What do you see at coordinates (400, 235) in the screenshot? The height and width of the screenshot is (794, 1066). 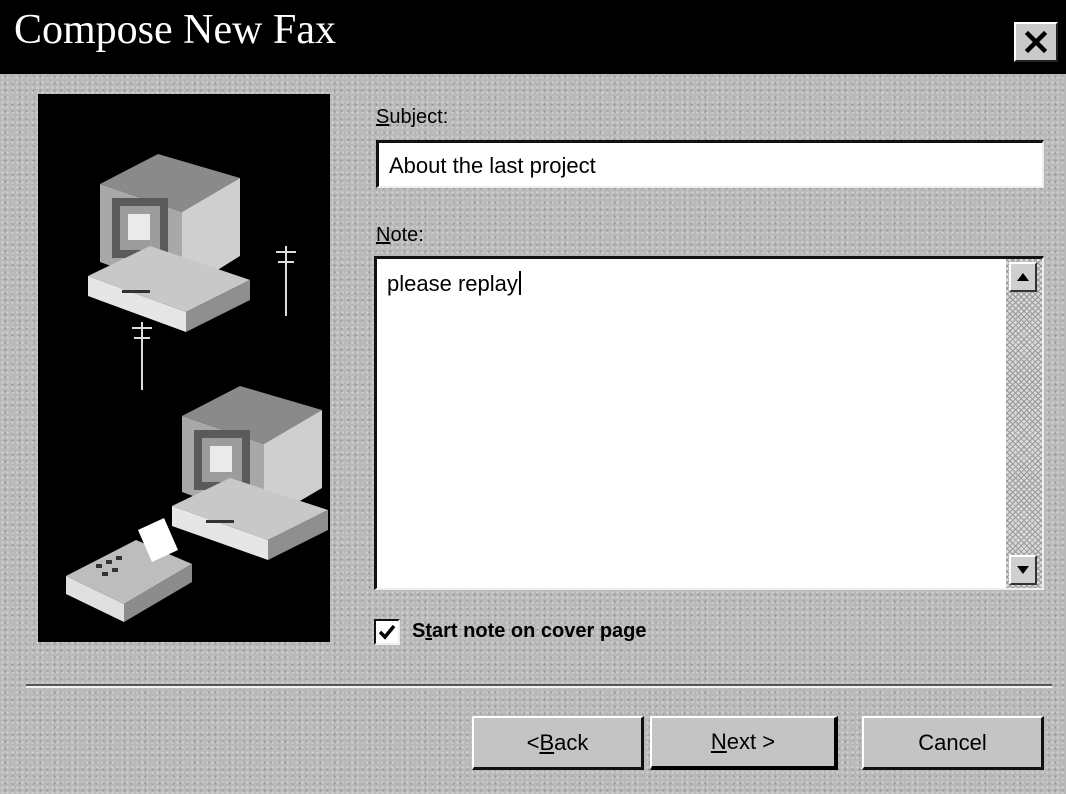 I see `note-label: Note:` at bounding box center [400, 235].